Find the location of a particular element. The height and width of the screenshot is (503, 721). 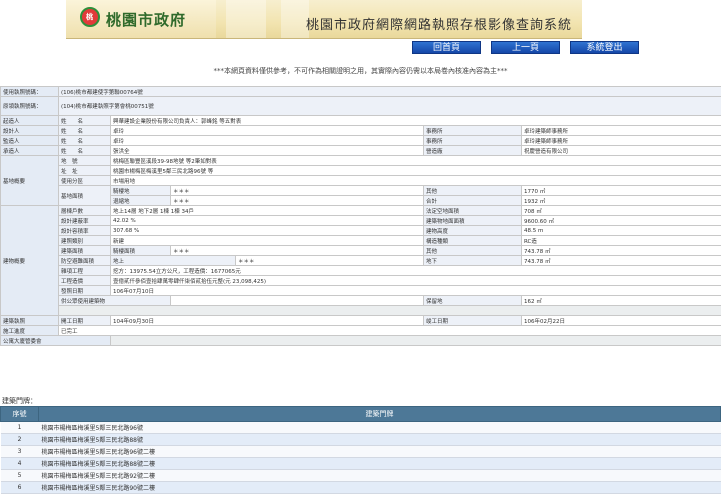

site-address-label: 址 址 is located at coordinates (84, 170).